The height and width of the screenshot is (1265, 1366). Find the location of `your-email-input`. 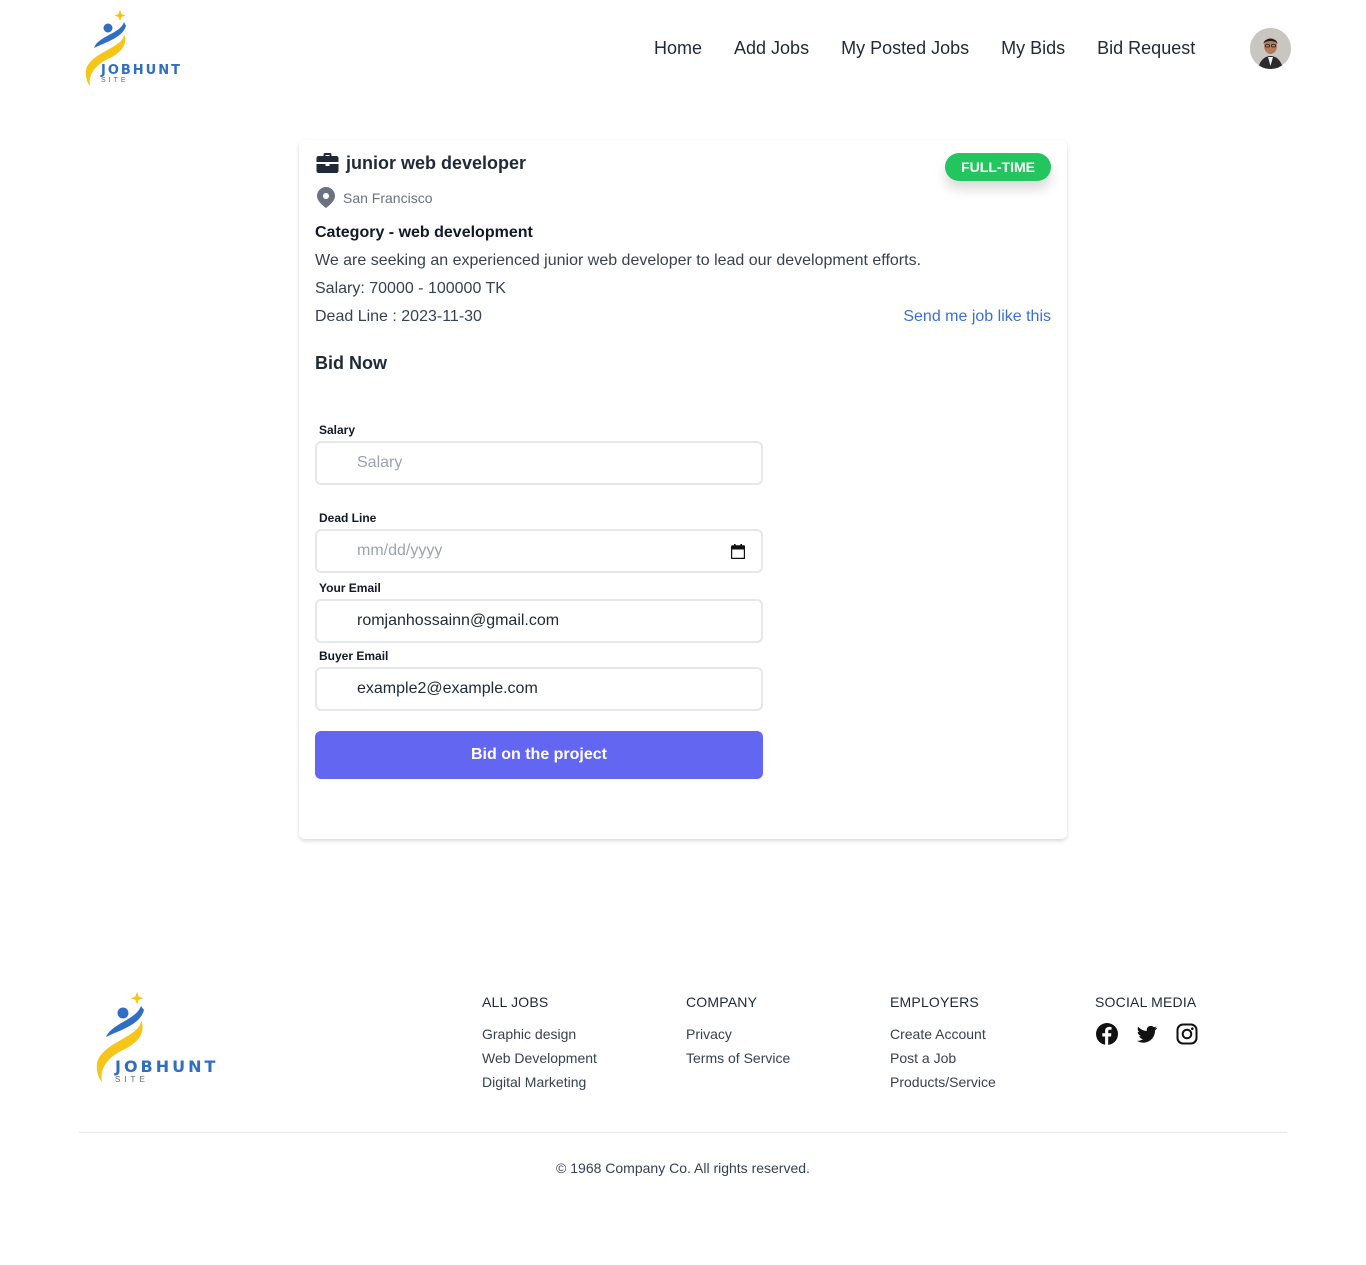

your-email-input is located at coordinates (539, 621).